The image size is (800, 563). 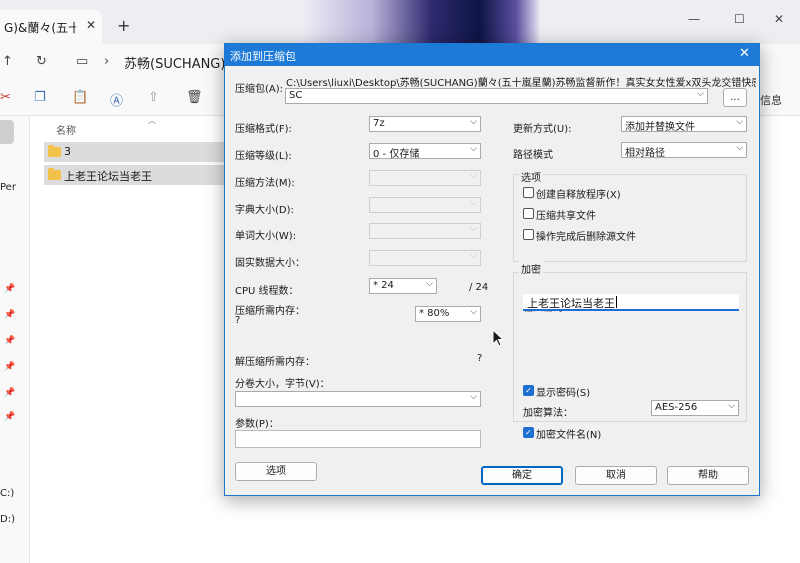 What do you see at coordinates (425, 151) in the screenshot?
I see `level-select: 0 - 仅存储 ⌵` at bounding box center [425, 151].